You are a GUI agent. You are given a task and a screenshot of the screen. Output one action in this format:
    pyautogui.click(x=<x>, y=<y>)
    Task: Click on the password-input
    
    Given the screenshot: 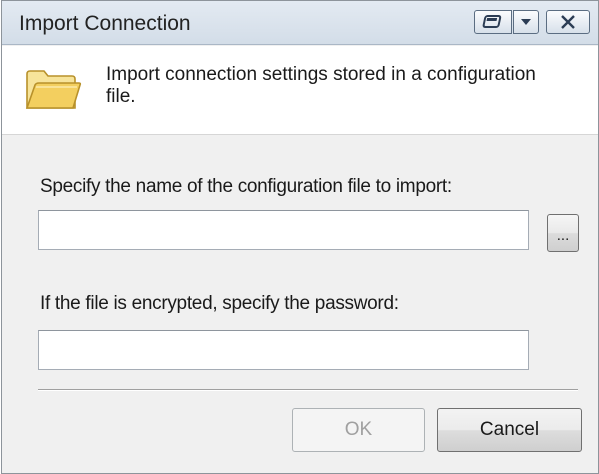 What is the action you would take?
    pyautogui.click(x=283, y=350)
    